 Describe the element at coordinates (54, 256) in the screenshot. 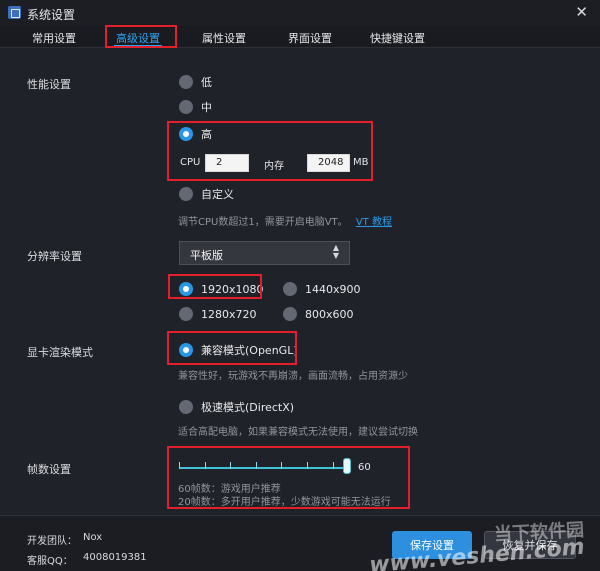

I see `resolution-section-label: 分辨率设置` at that location.